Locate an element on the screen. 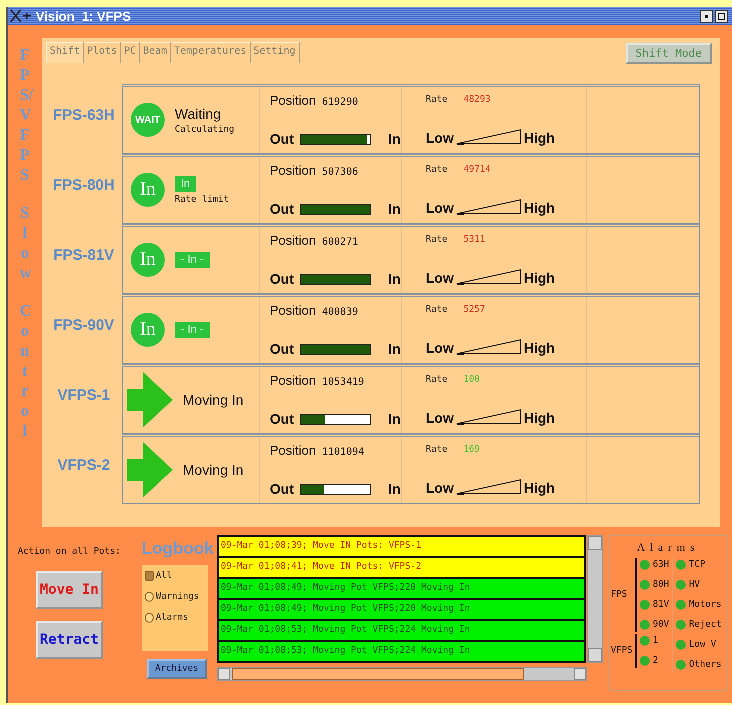  log-entry: 09-Mar 01;08;39; Move IN Pots: VFPS-1 is located at coordinates (401, 546).